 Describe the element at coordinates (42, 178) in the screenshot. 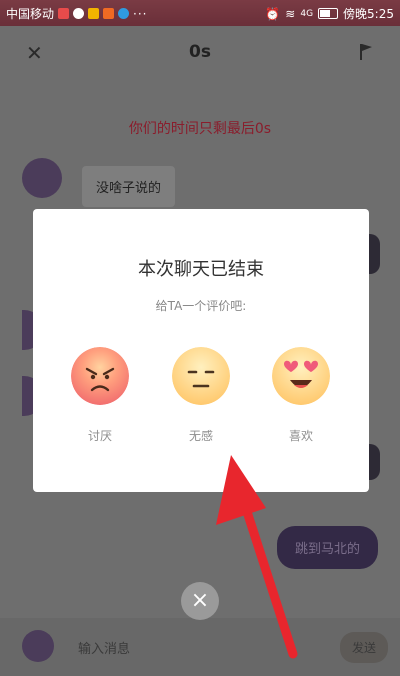

I see `avatar` at that location.